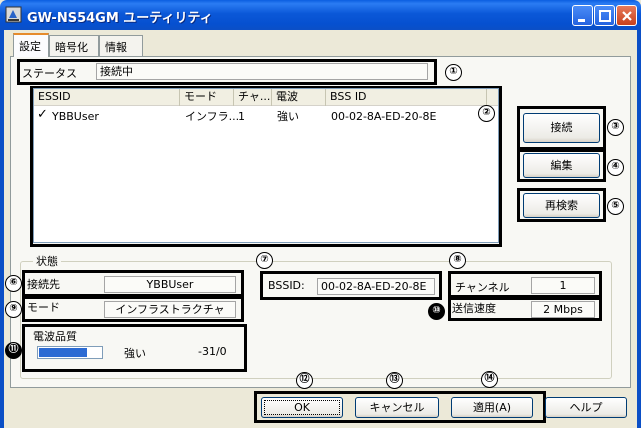 The image size is (641, 428). Describe the element at coordinates (135, 353) in the screenshot. I see `signal-level-text: 強い` at that location.